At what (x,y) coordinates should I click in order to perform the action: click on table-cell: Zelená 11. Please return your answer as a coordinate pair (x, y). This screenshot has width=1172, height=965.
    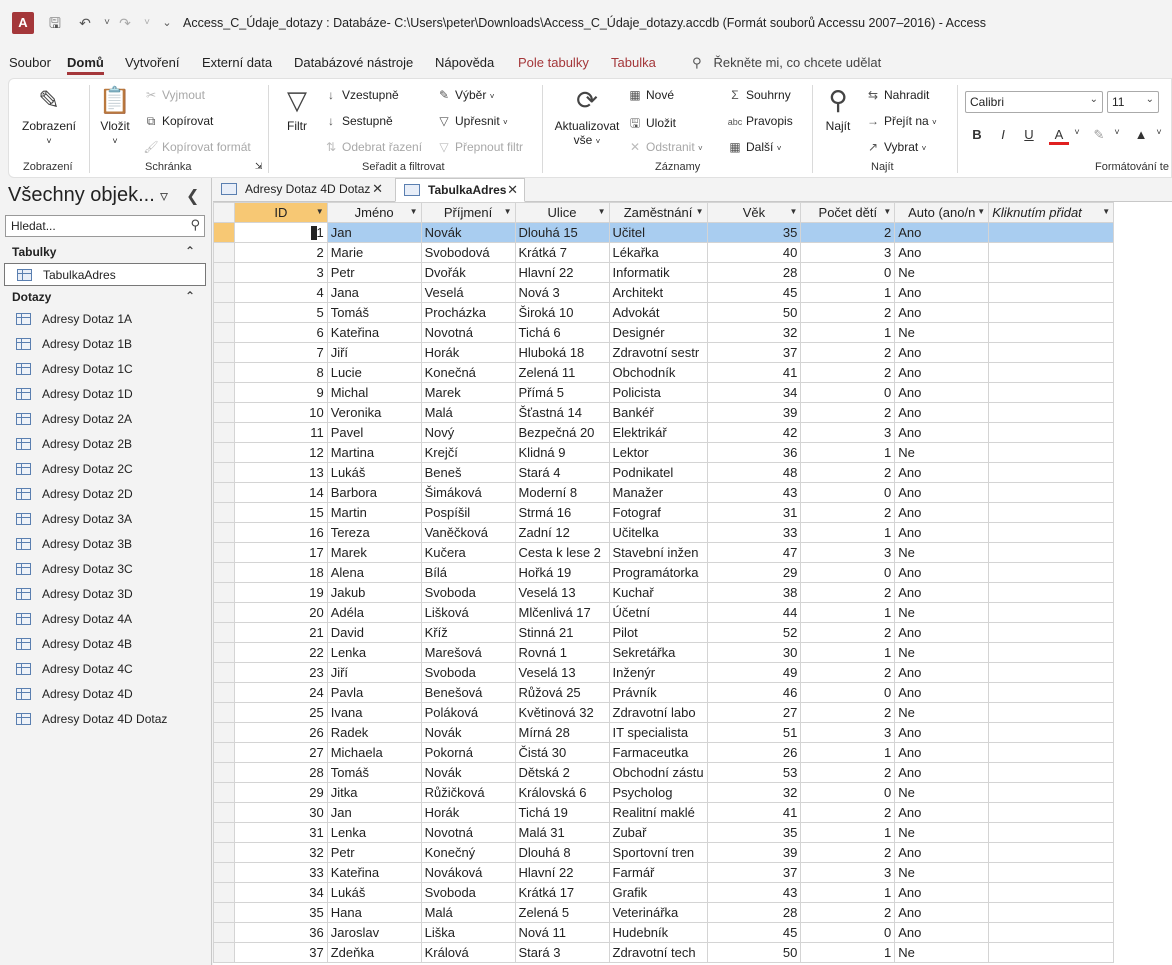
    Looking at the image, I should click on (562, 372).